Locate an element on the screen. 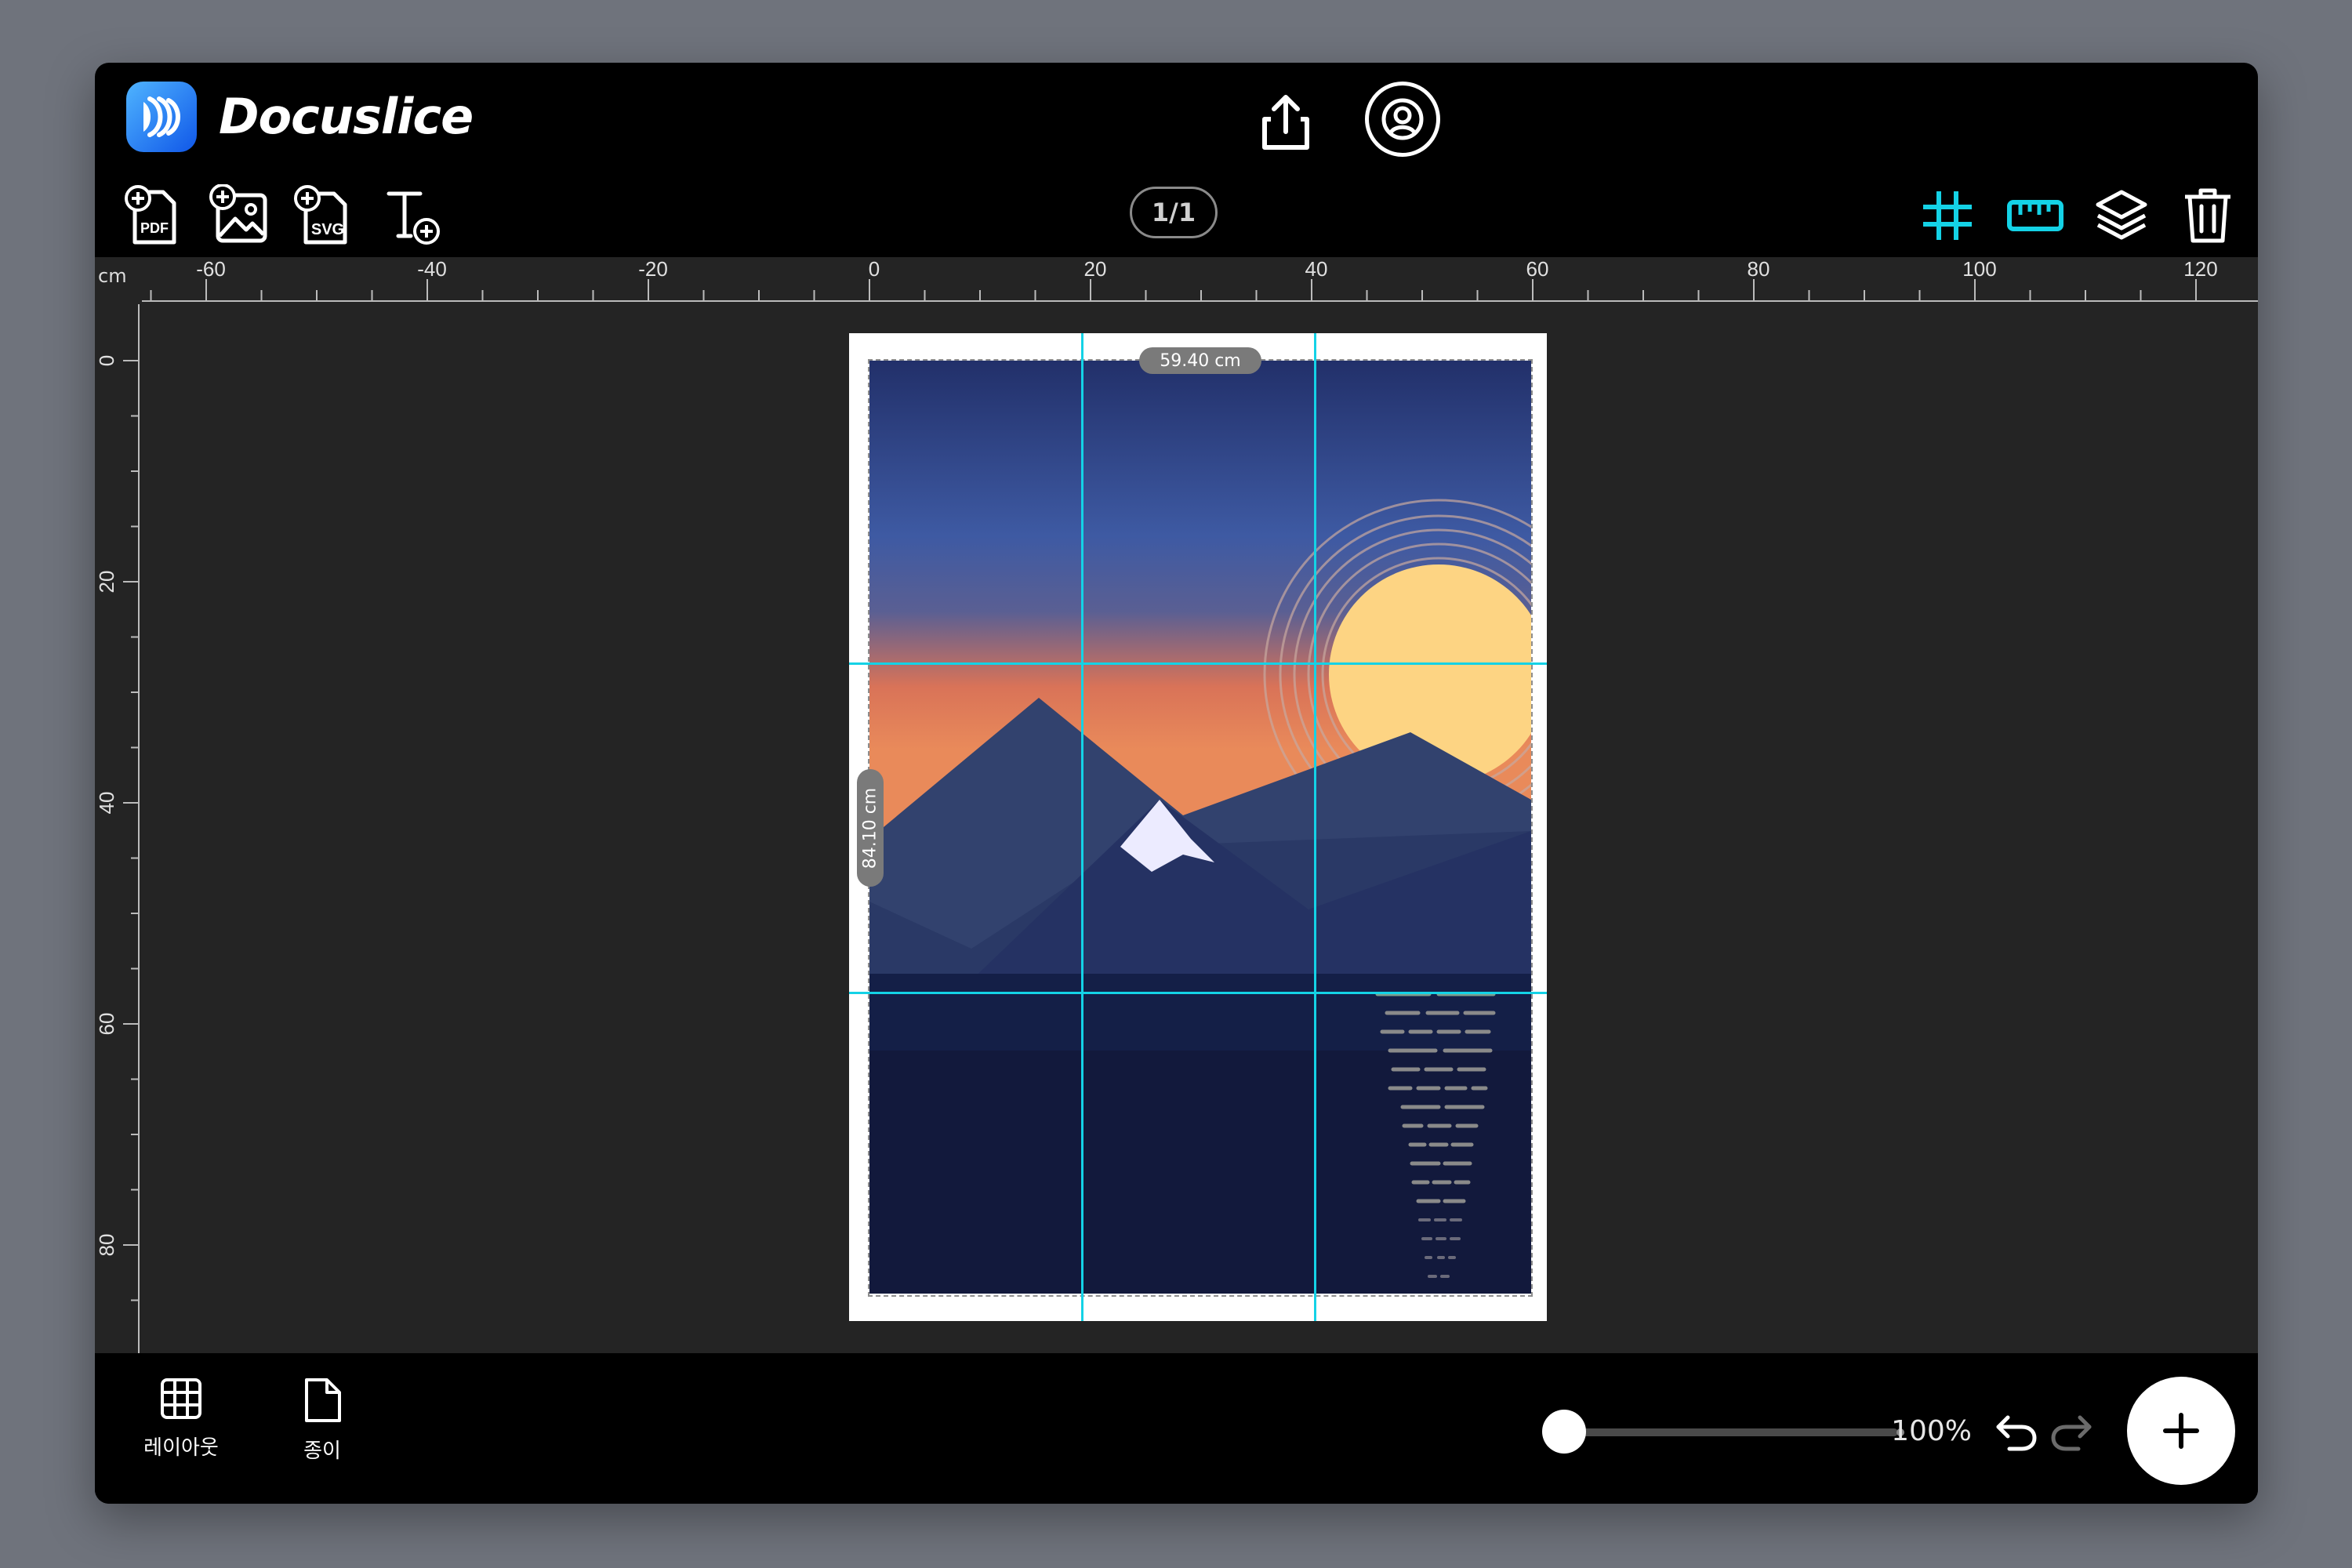 Image resolution: width=2352 pixels, height=1568 pixels. svg-text: SVG is located at coordinates (327, 229).